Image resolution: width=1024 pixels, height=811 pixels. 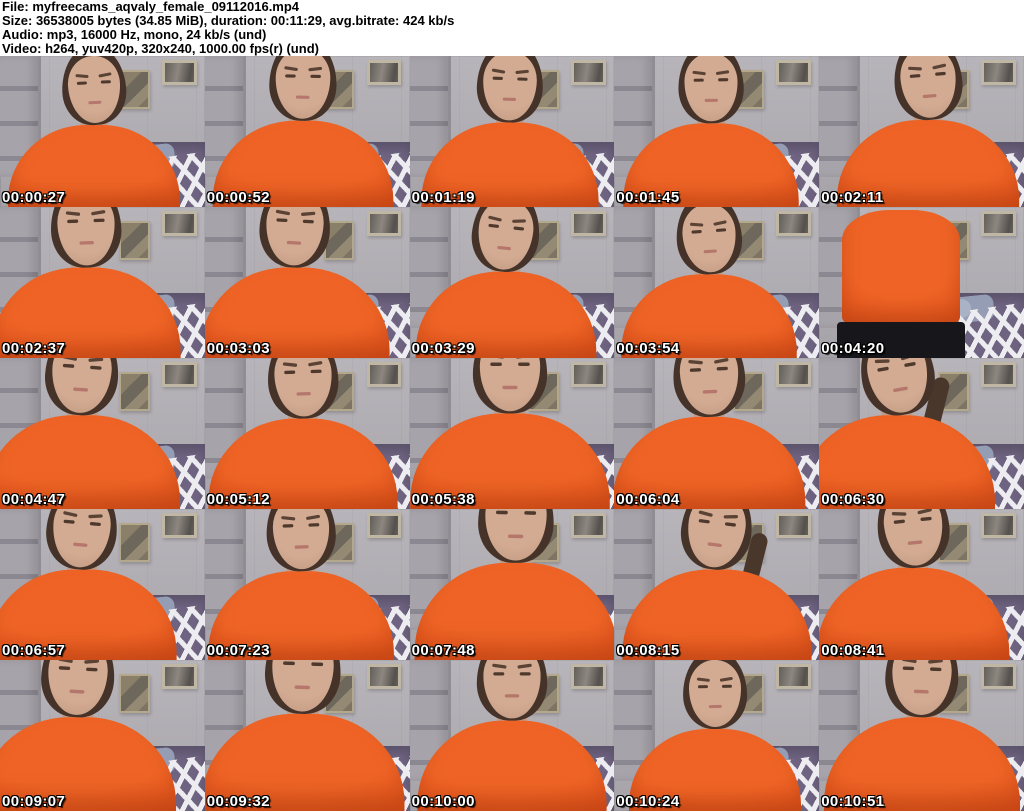 I want to click on video-thumbnail: 00:03:03, so click(x=307, y=282).